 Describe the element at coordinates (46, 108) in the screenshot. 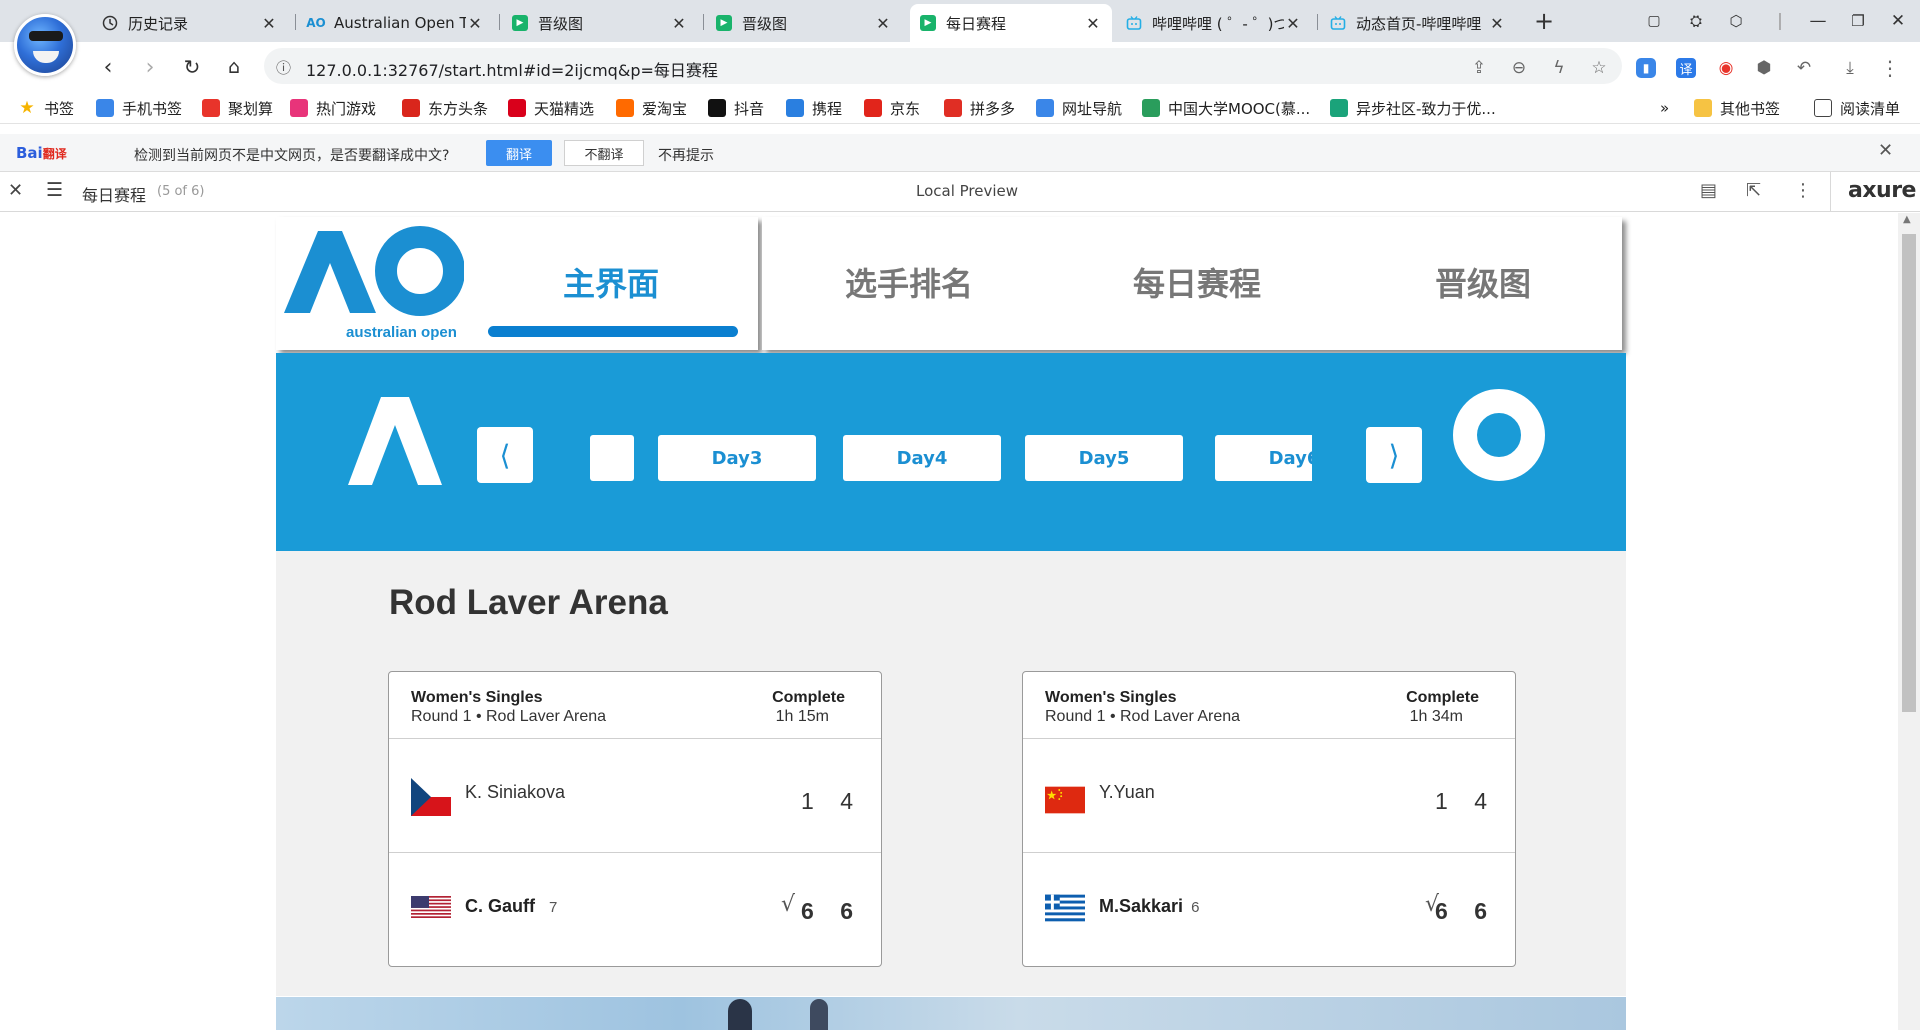

I see `bookmark-item: ★ 书签` at that location.